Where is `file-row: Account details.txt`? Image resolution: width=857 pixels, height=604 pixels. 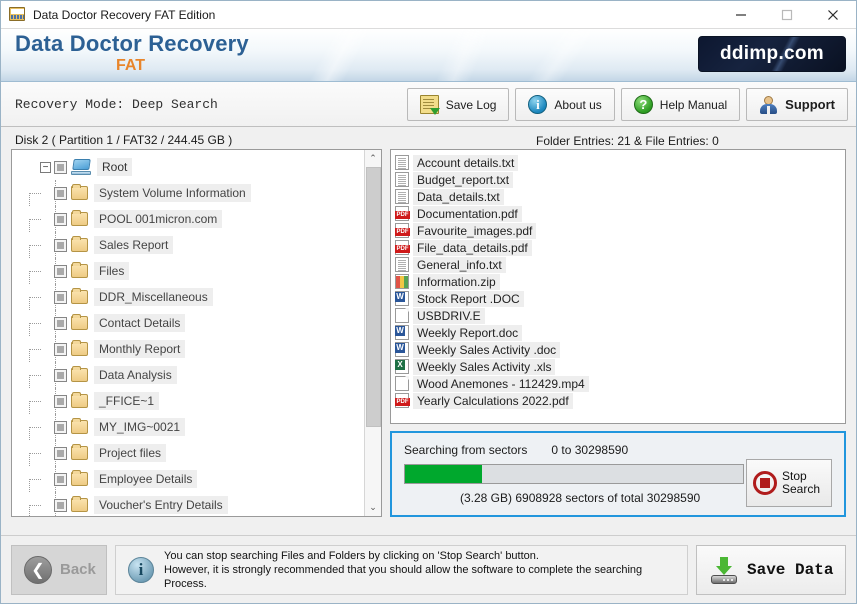 file-row: Account details.txt is located at coordinates (620, 162).